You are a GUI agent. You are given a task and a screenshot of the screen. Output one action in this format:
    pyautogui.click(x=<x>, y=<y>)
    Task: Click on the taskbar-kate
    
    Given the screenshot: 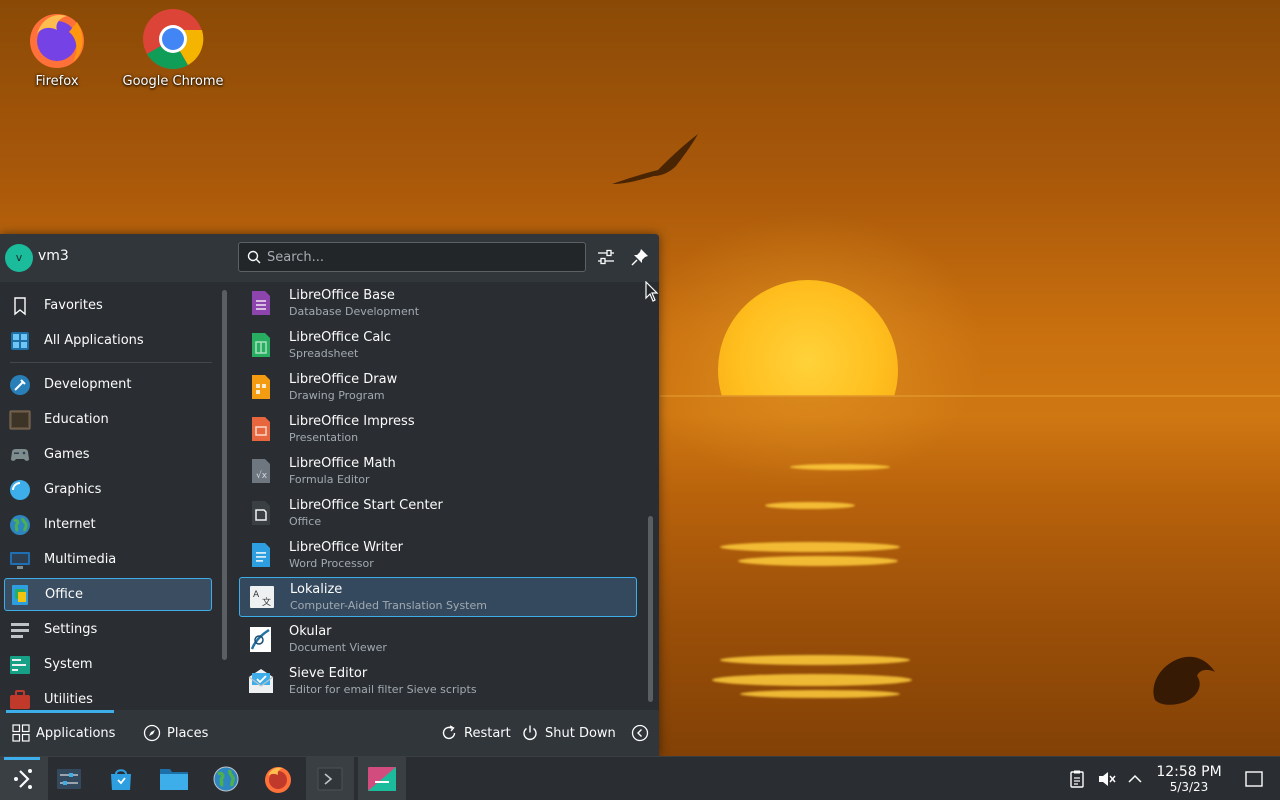 What is the action you would take?
    pyautogui.click(x=382, y=778)
    